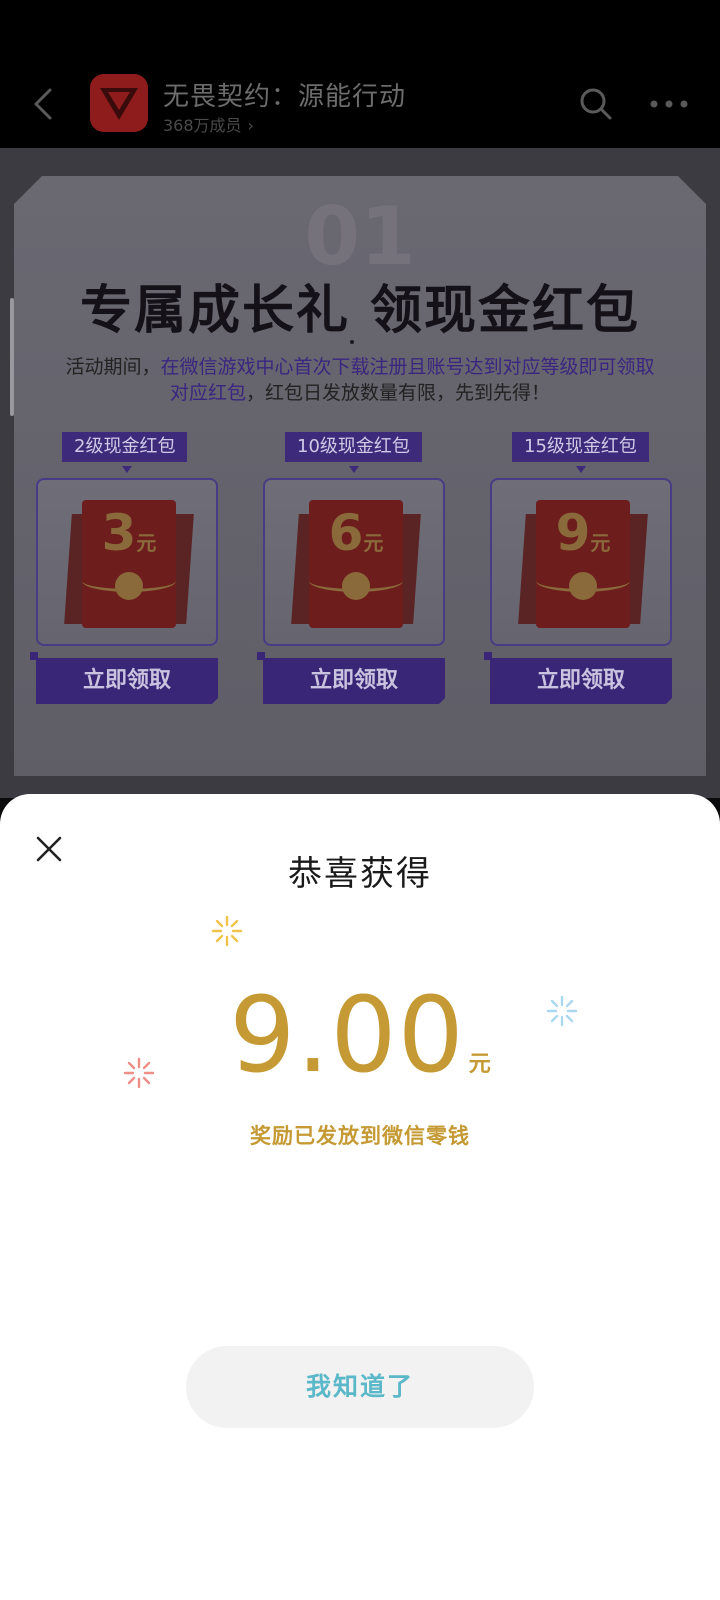 This screenshot has width=720, height=1600. I want to click on promo-title: 专属成长礼 领现金红包, so click(360, 311).